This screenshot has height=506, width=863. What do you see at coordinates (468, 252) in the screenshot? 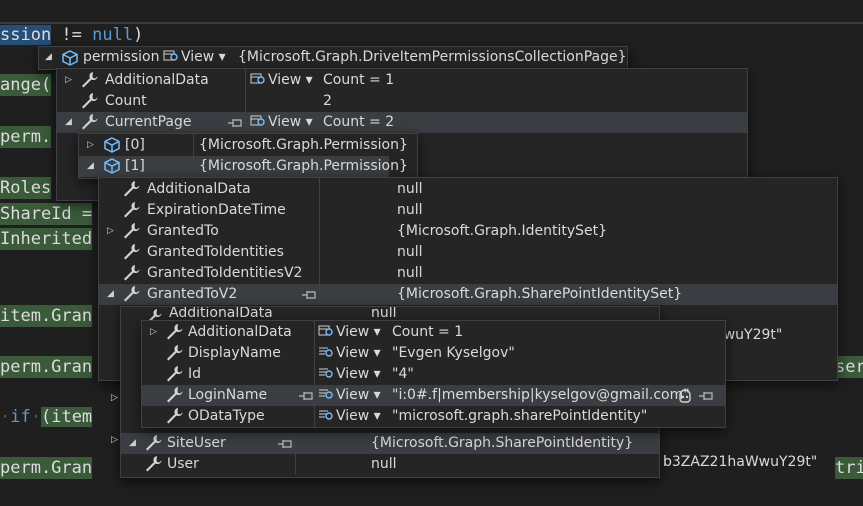
I see `property-row: GrantedToIdentities null` at bounding box center [468, 252].